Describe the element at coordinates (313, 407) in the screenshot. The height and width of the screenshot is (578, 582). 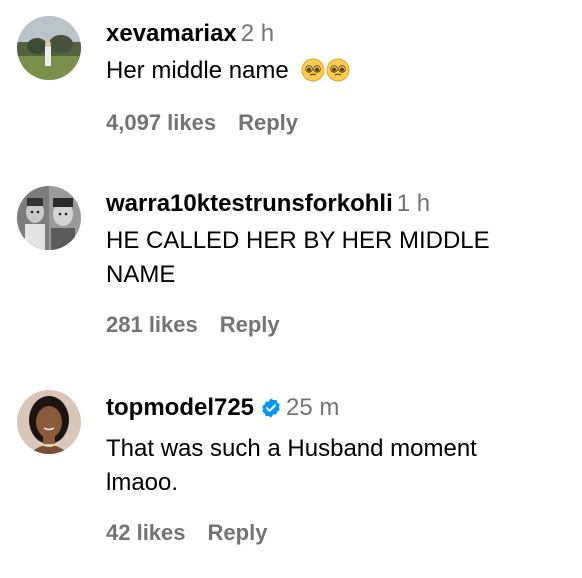
I see `timestamp: 25 m` at that location.